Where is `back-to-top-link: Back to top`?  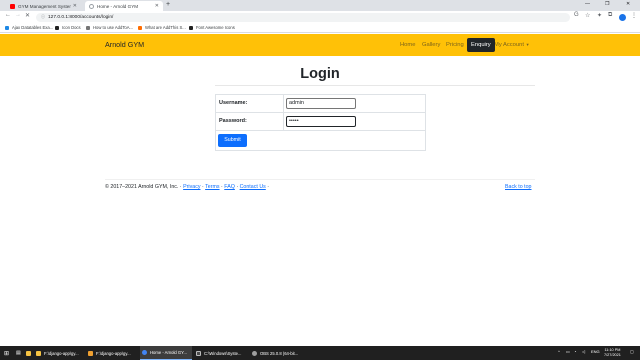 back-to-top-link: Back to top is located at coordinates (518, 187).